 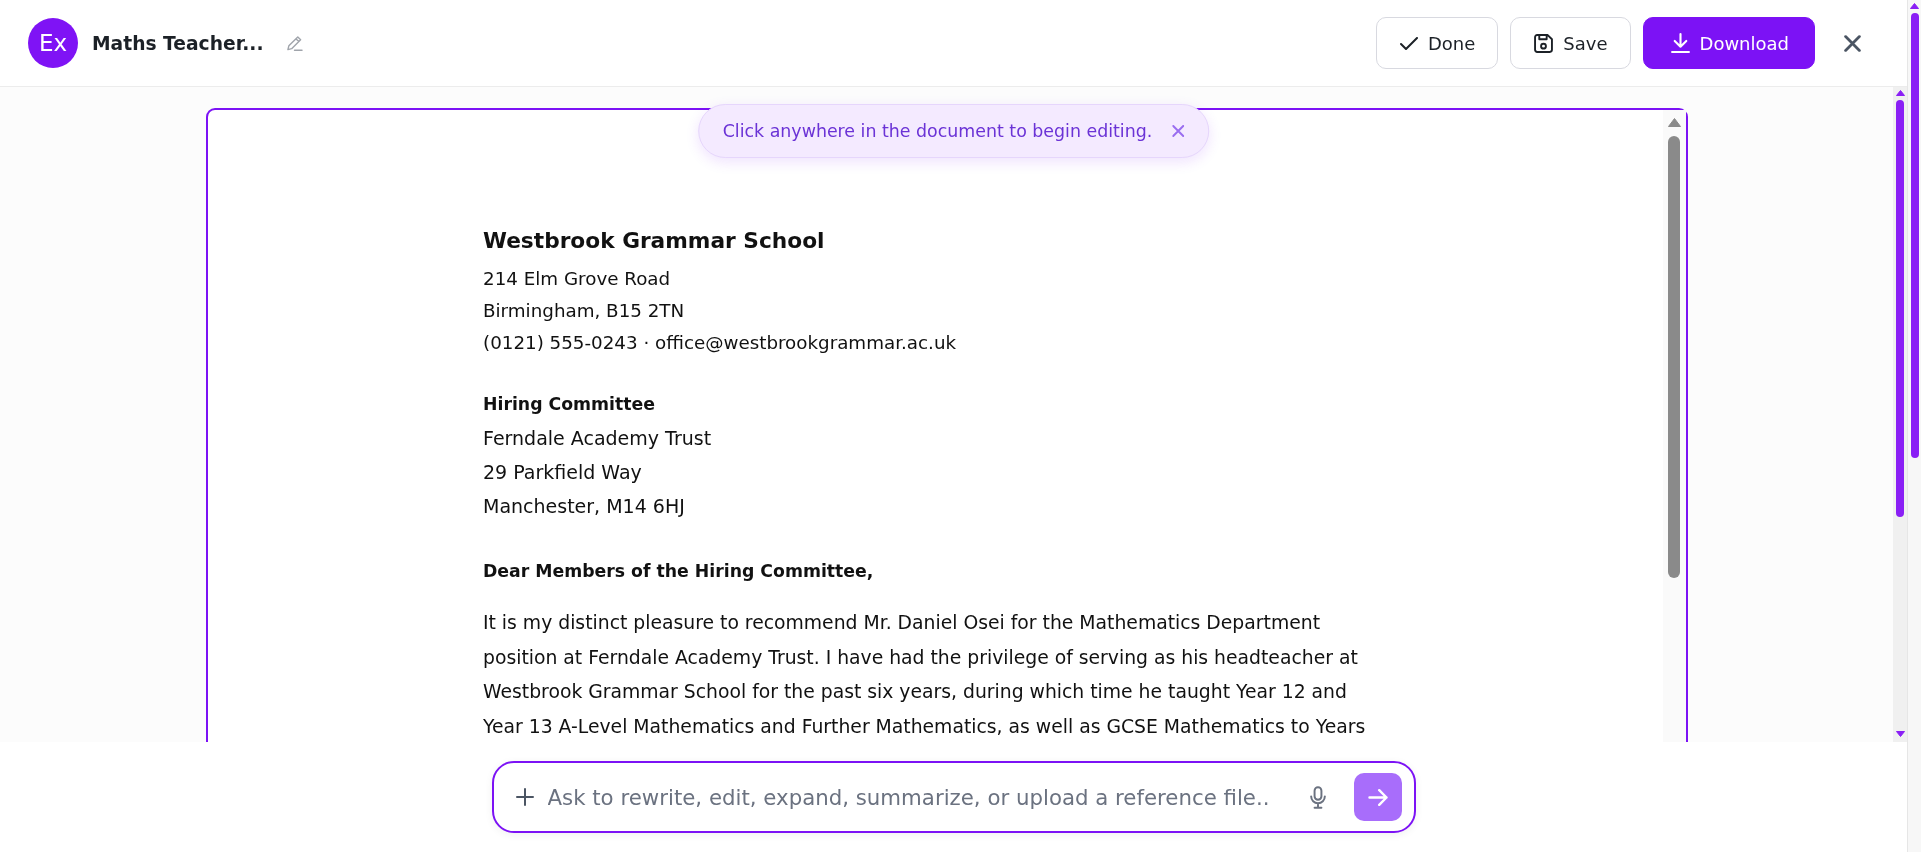 What do you see at coordinates (1544, 43) in the screenshot?
I see `floppy-disk-icon` at bounding box center [1544, 43].